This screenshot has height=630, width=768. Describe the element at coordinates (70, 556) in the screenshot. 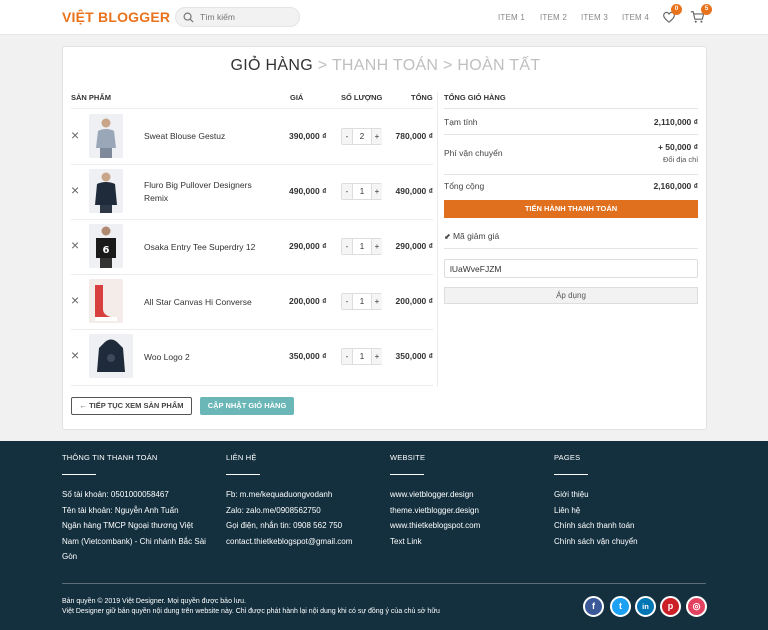

I see `footer-text: Gòn` at that location.